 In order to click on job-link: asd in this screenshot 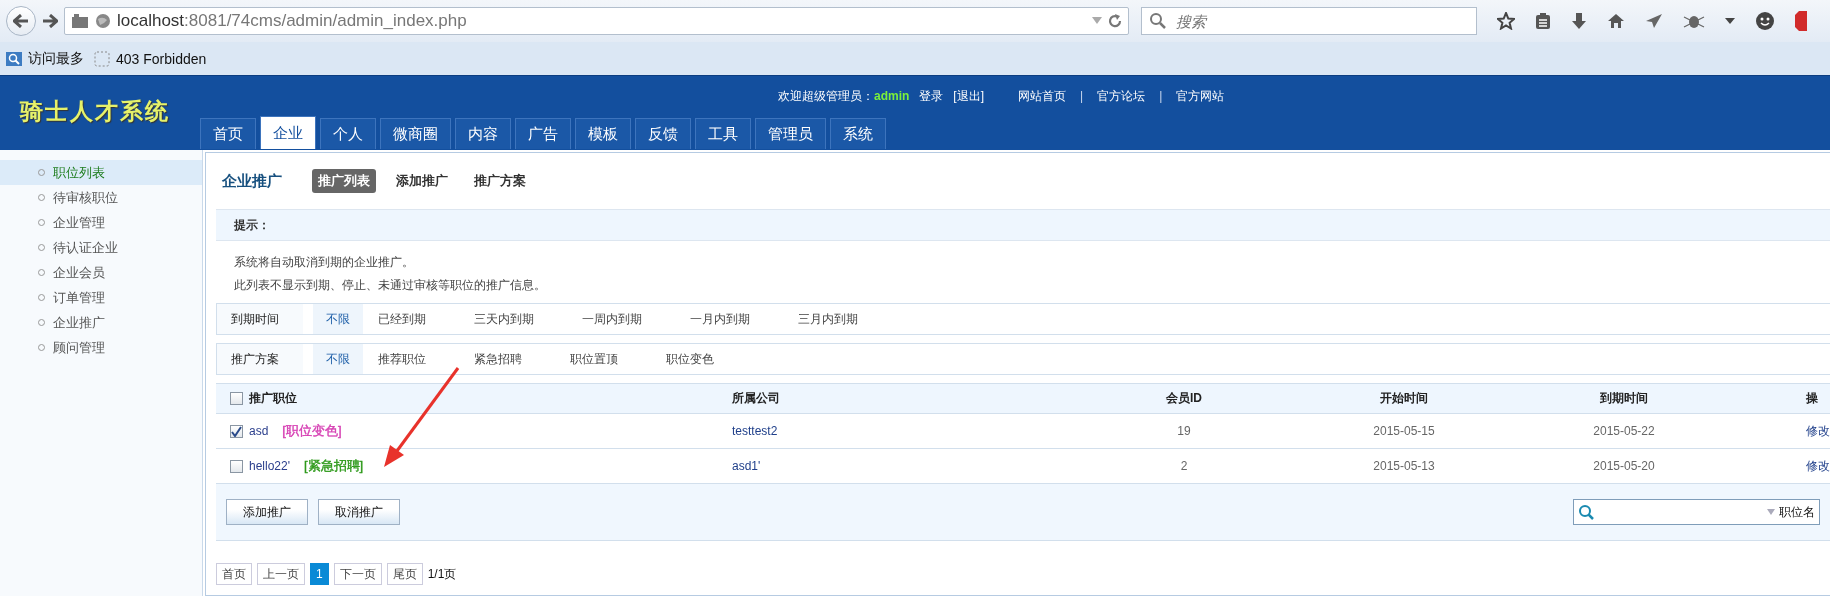, I will do `click(259, 431)`.